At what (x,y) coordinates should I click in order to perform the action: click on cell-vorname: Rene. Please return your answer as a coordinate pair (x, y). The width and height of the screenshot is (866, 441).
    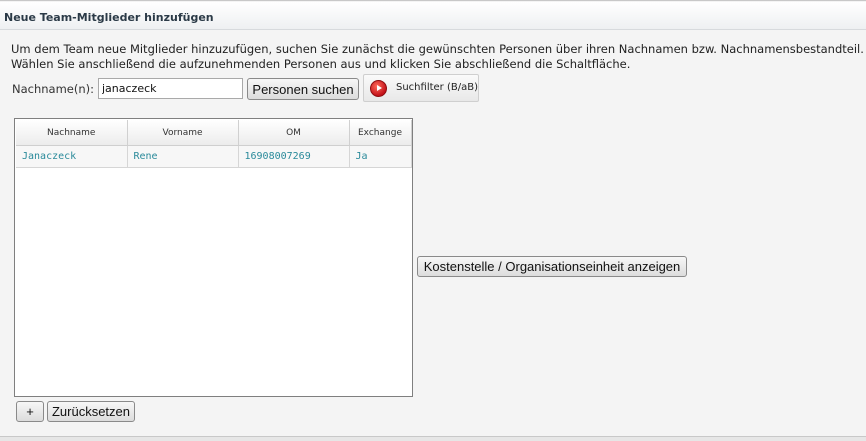
    Looking at the image, I should click on (183, 156).